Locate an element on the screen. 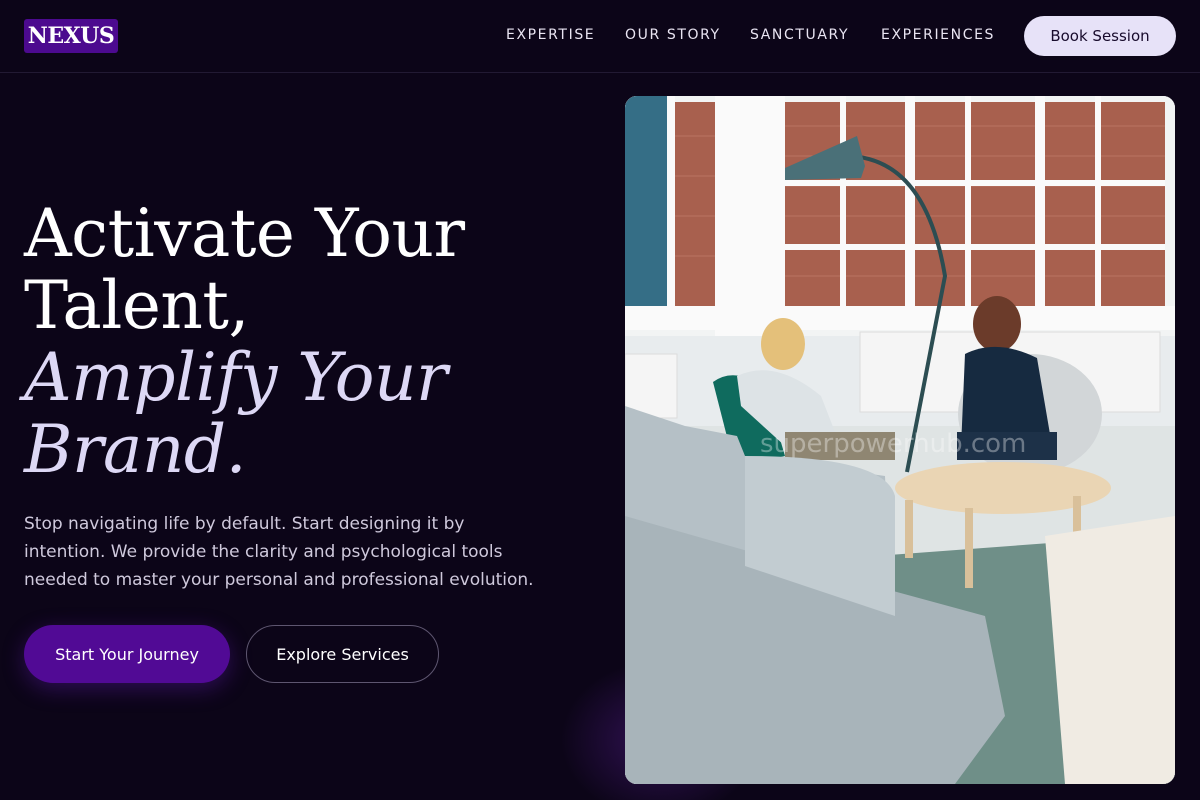 The height and width of the screenshot is (800, 1200). headline-line-2: Talent, is located at coordinates (136, 305).